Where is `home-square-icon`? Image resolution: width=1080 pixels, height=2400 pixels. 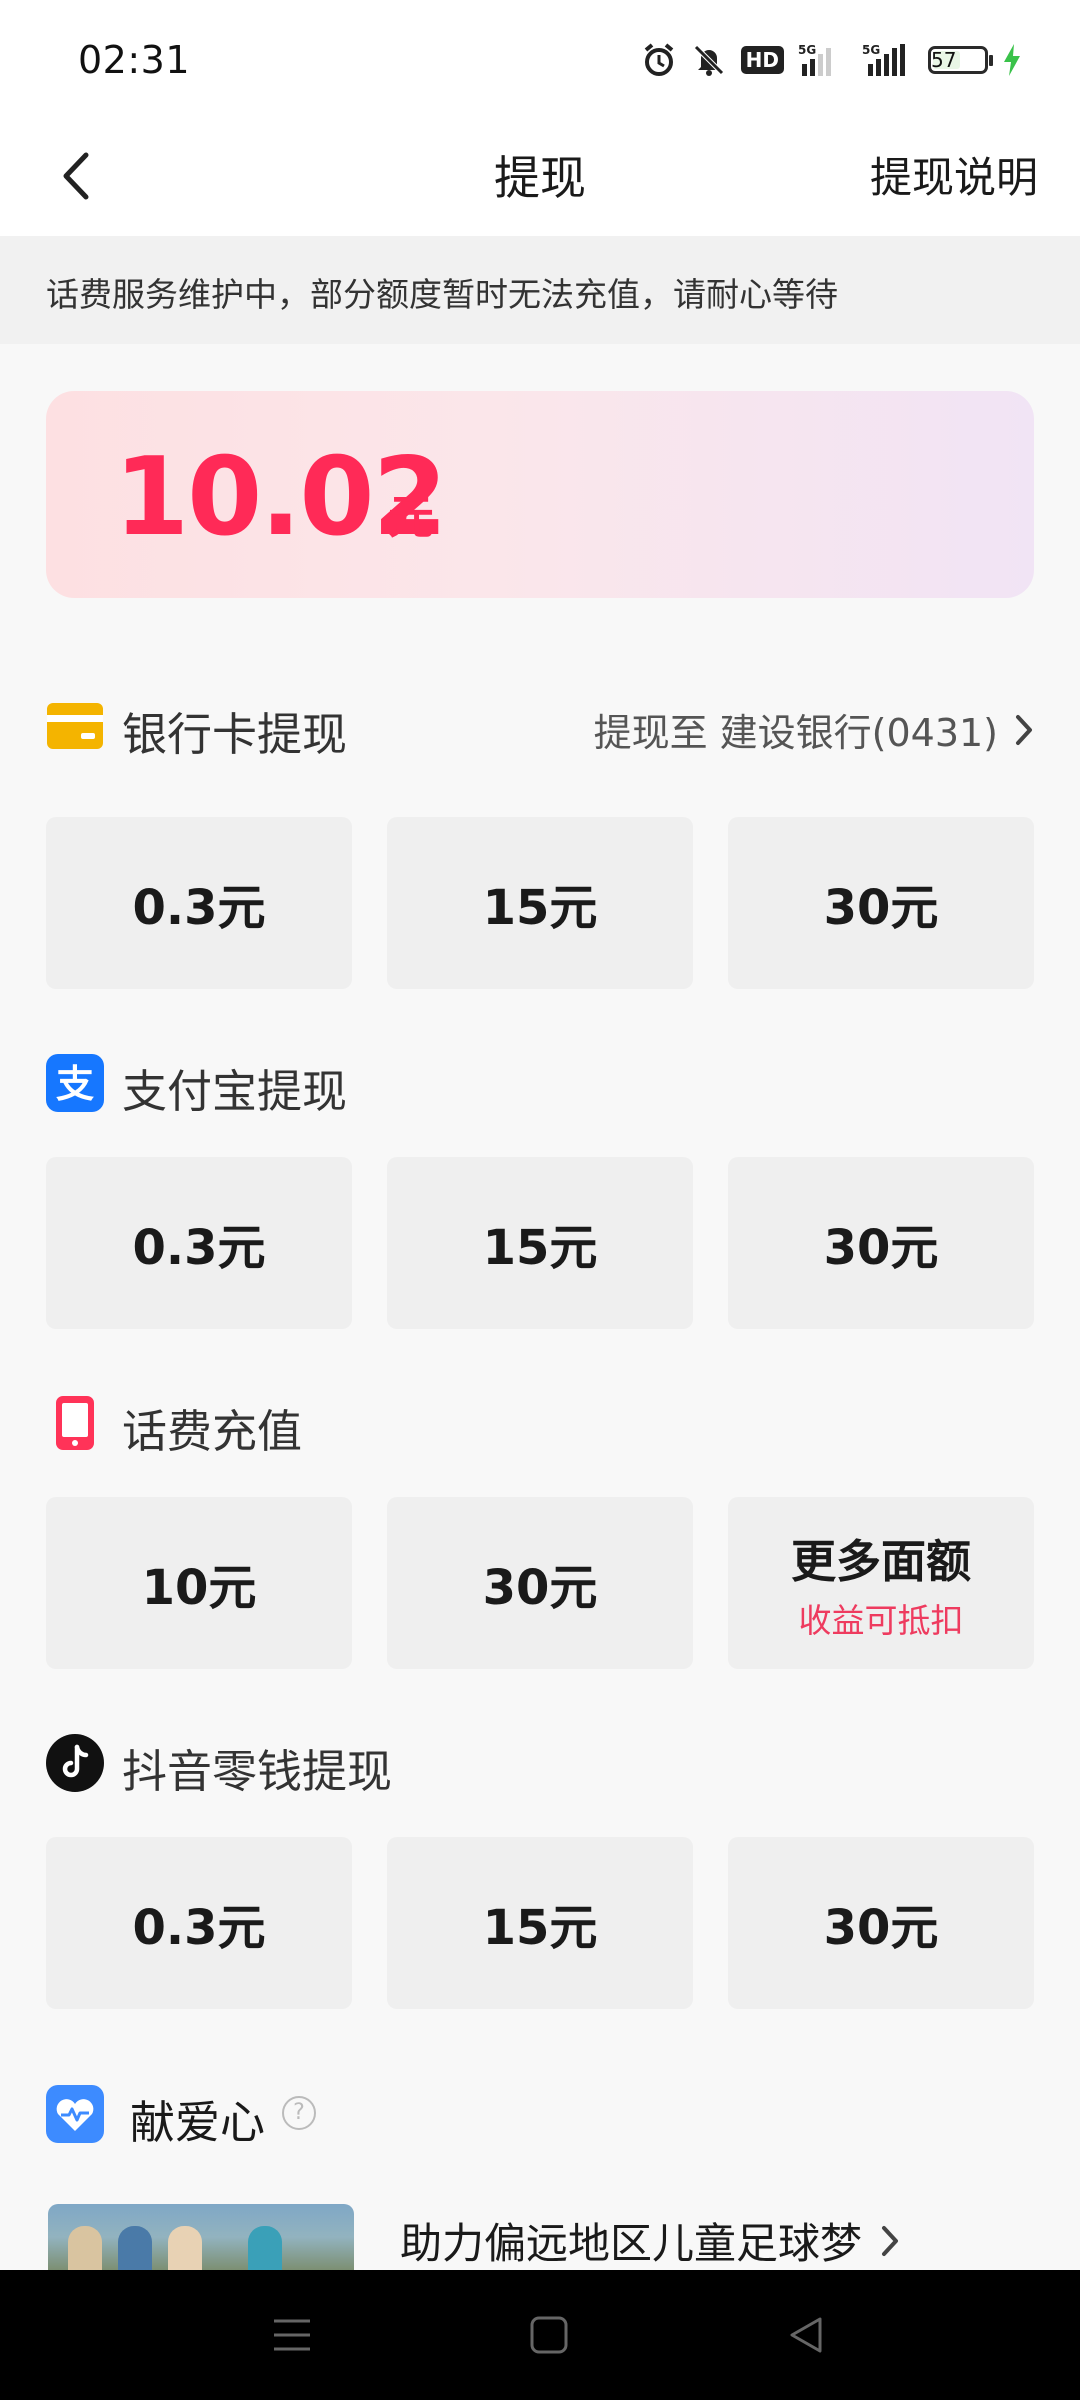 home-square-icon is located at coordinates (549, 2335).